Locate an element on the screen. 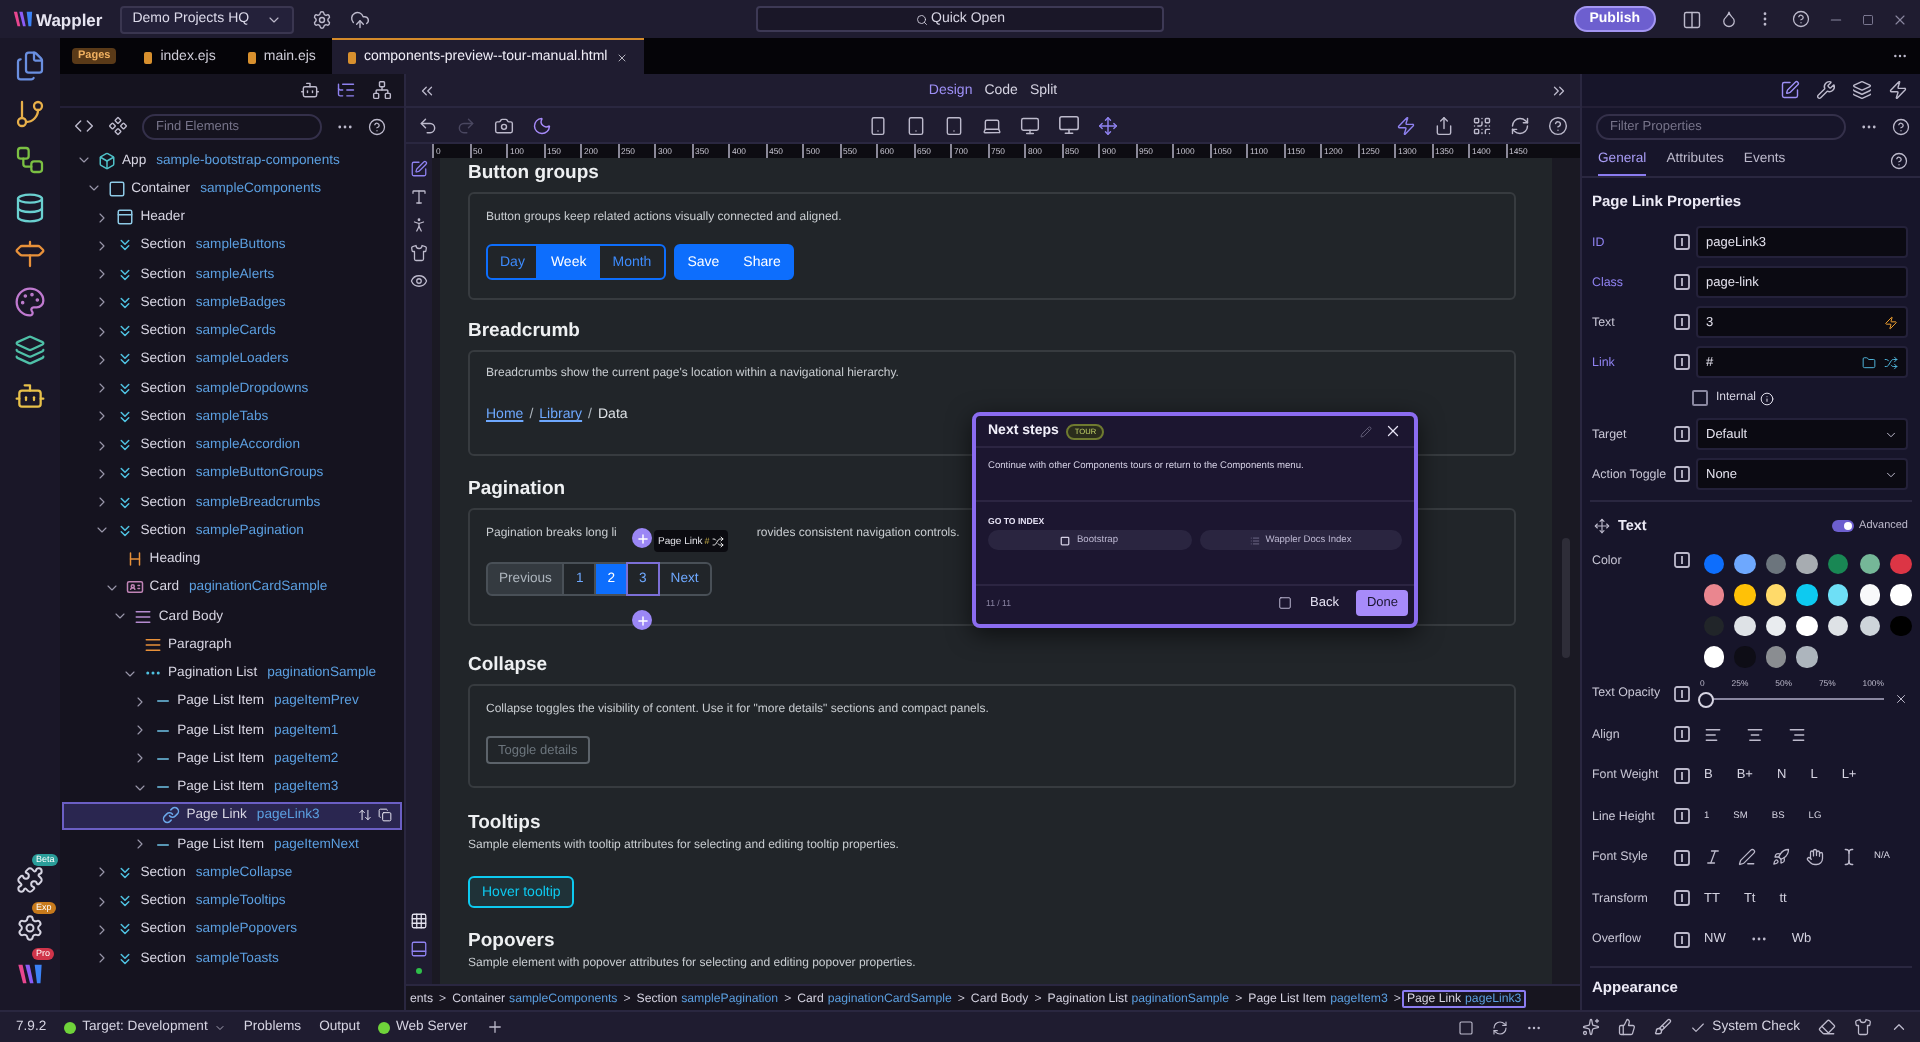 The width and height of the screenshot is (1920, 1042). files-icon is located at coordinates (30, 66).